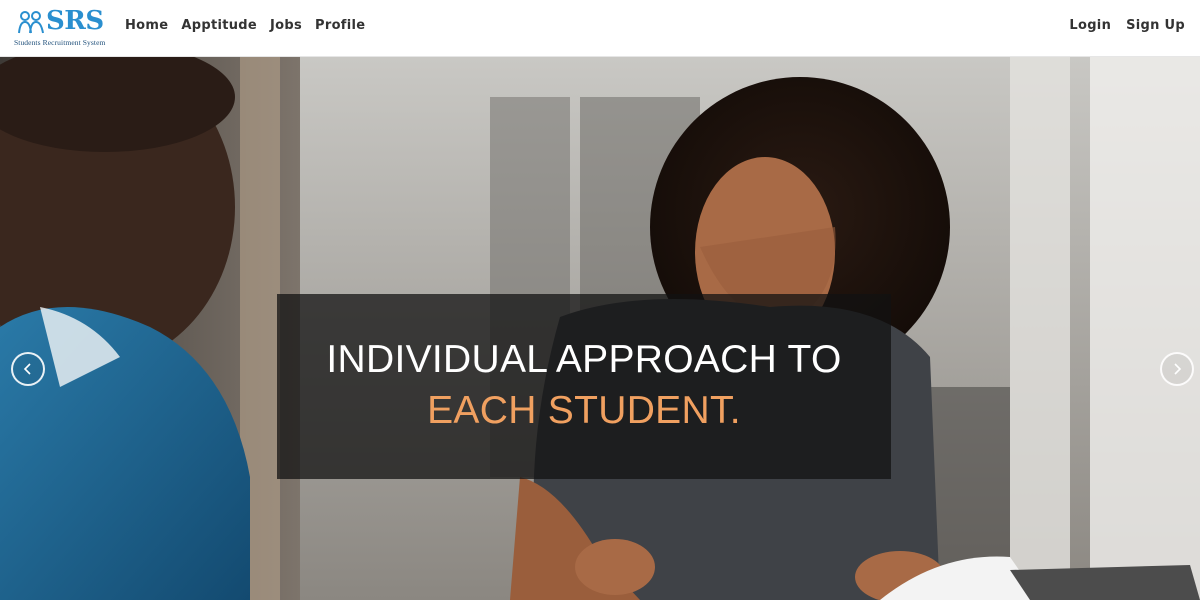 The height and width of the screenshot is (600, 1200). What do you see at coordinates (340, 26) in the screenshot?
I see `nav-link-profile: Profile` at bounding box center [340, 26].